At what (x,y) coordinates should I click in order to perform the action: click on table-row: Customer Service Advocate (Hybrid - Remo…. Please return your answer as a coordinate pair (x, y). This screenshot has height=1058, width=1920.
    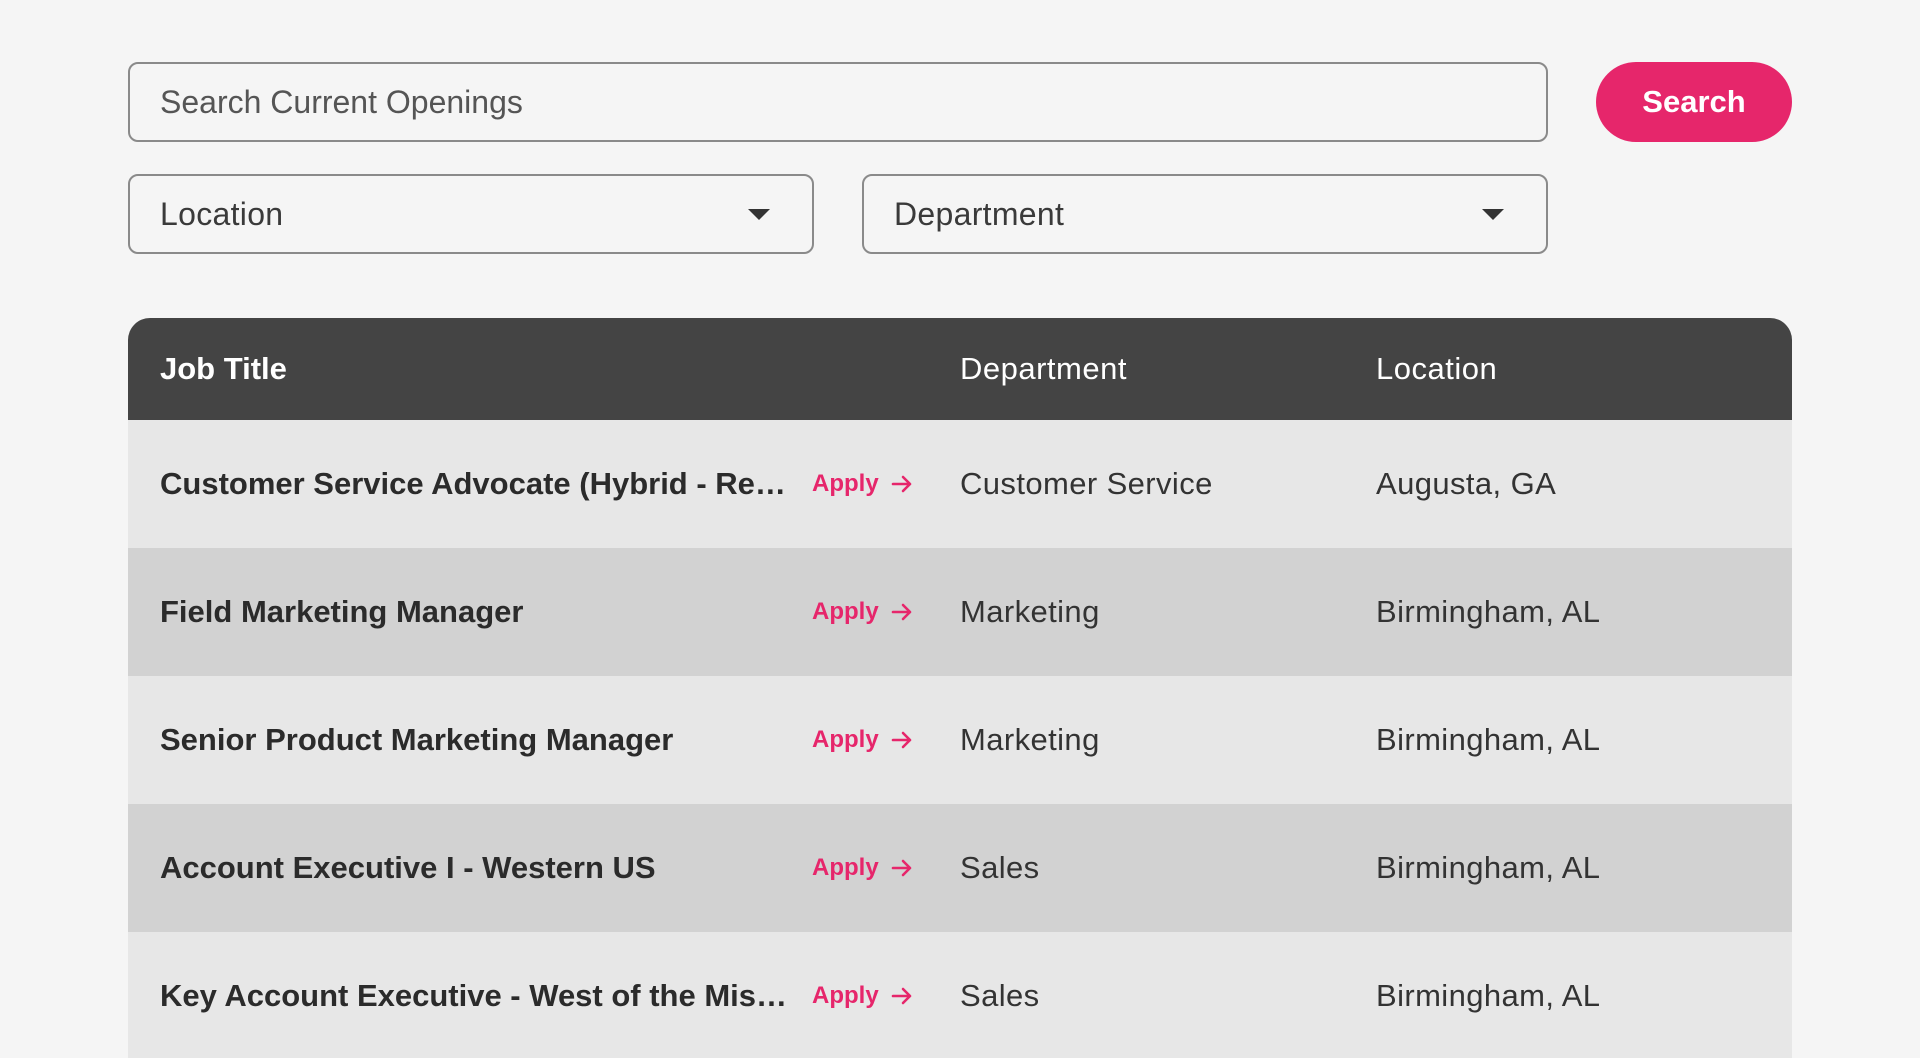
    Looking at the image, I should click on (960, 484).